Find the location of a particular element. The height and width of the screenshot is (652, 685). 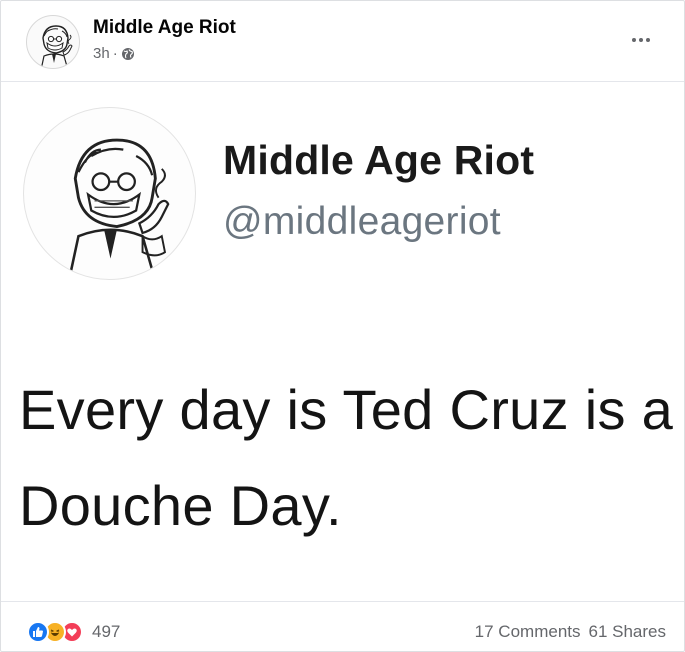

tweet-avatar is located at coordinates (109, 193).